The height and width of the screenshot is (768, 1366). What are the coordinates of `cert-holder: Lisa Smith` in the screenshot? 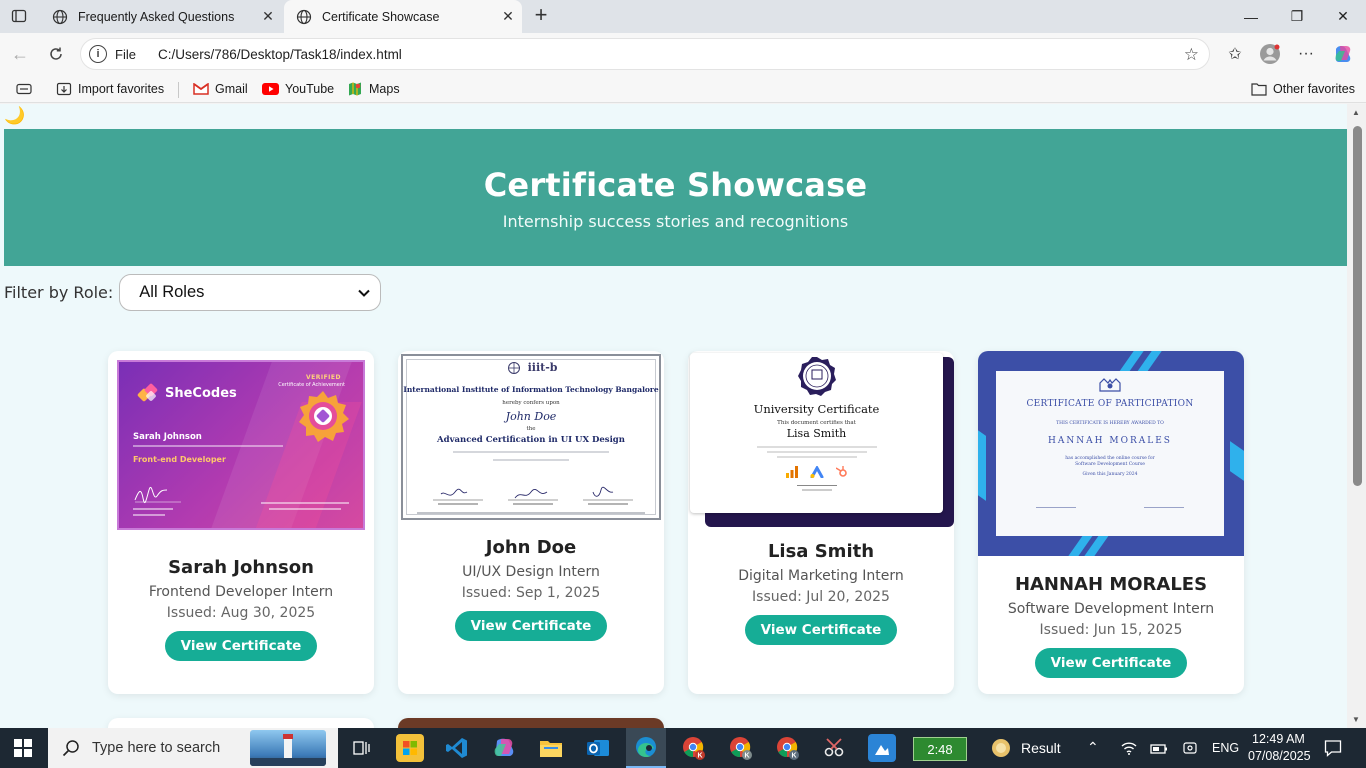 It's located at (816, 433).